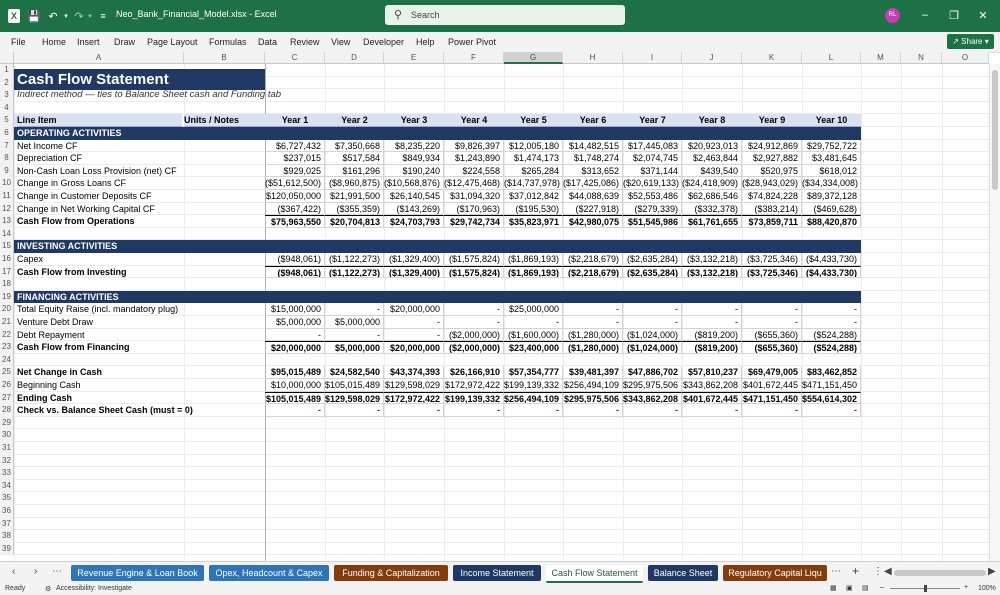 The height and width of the screenshot is (595, 1000). What do you see at coordinates (593, 385) in the screenshot?
I see `cell-value: $256,494,109` at bounding box center [593, 385].